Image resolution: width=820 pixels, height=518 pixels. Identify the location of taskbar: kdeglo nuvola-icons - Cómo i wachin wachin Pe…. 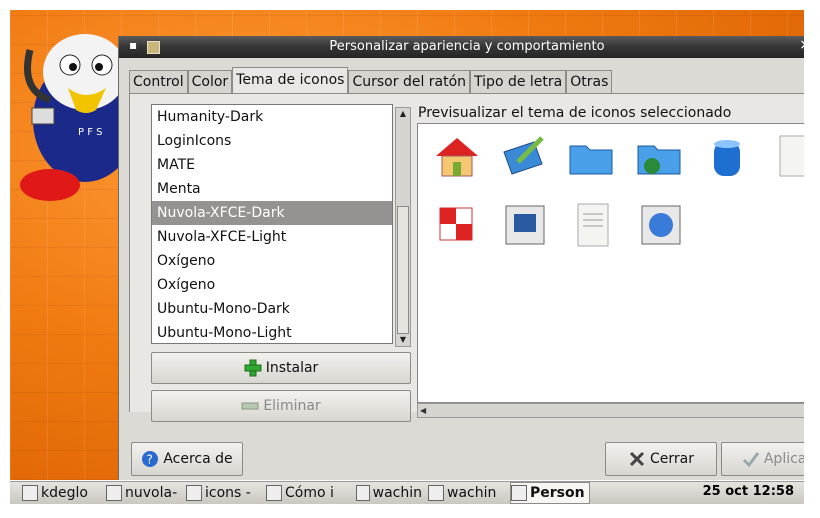
(407, 492).